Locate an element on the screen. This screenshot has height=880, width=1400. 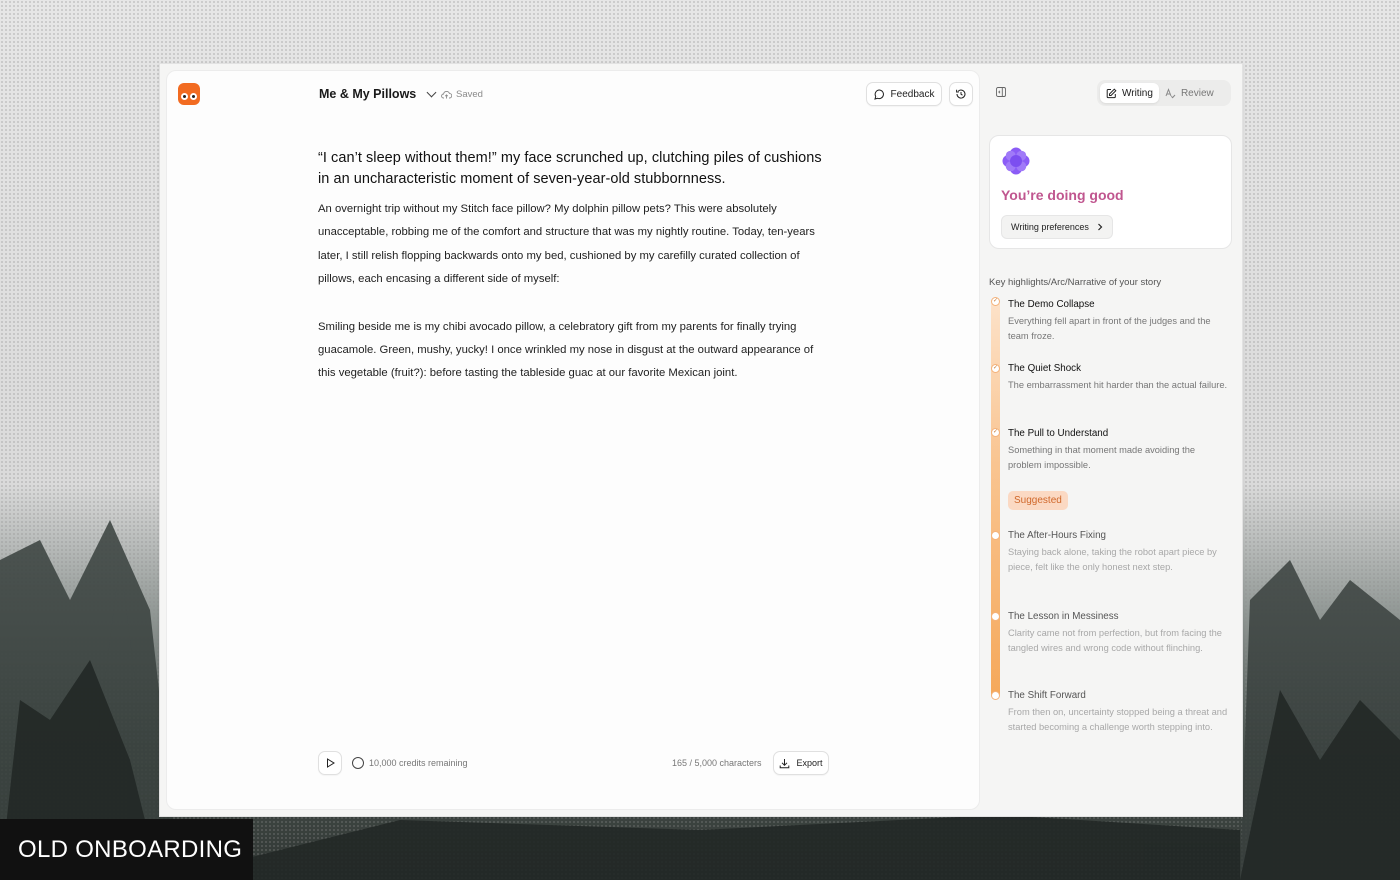
status-title: You’re doing good is located at coordinates (1062, 195).